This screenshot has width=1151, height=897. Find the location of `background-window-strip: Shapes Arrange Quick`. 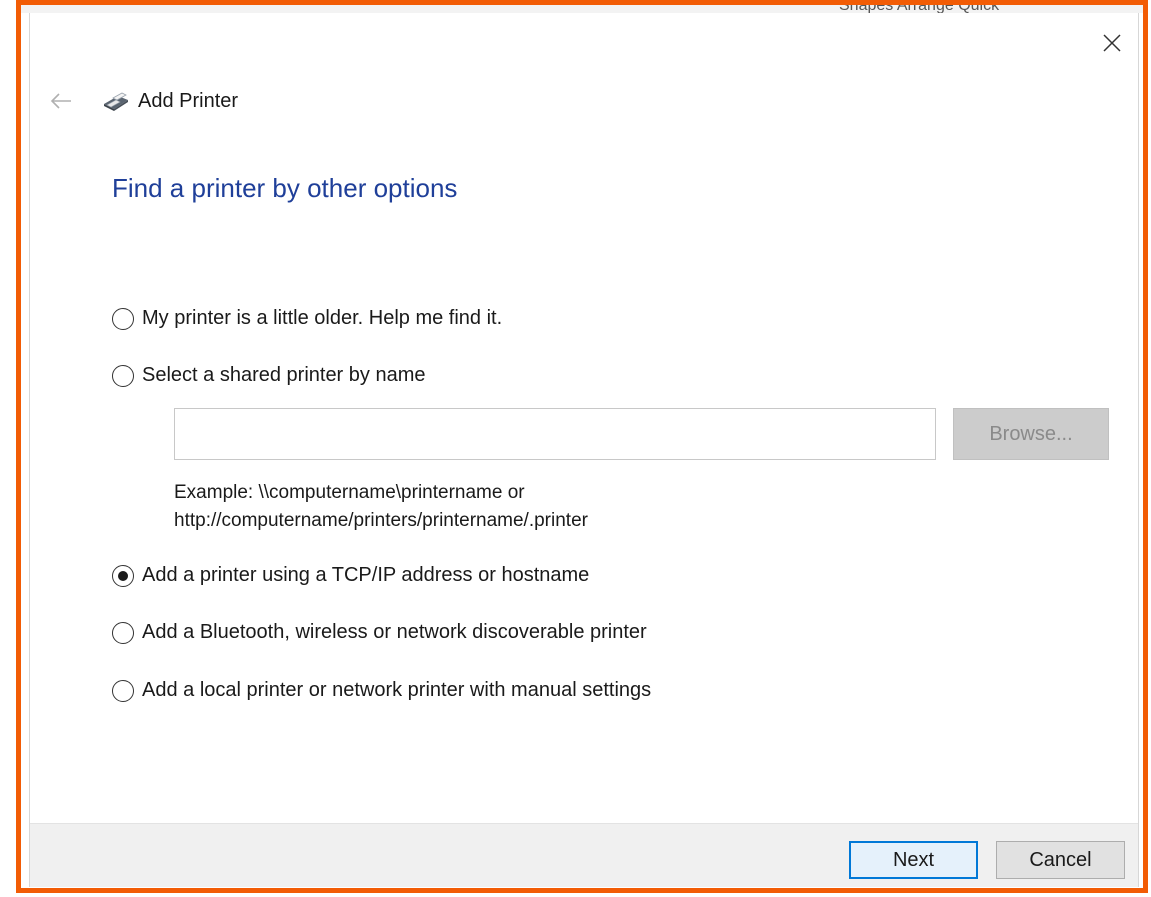

background-window-strip: Shapes Arrange Quick is located at coordinates (582, 9).